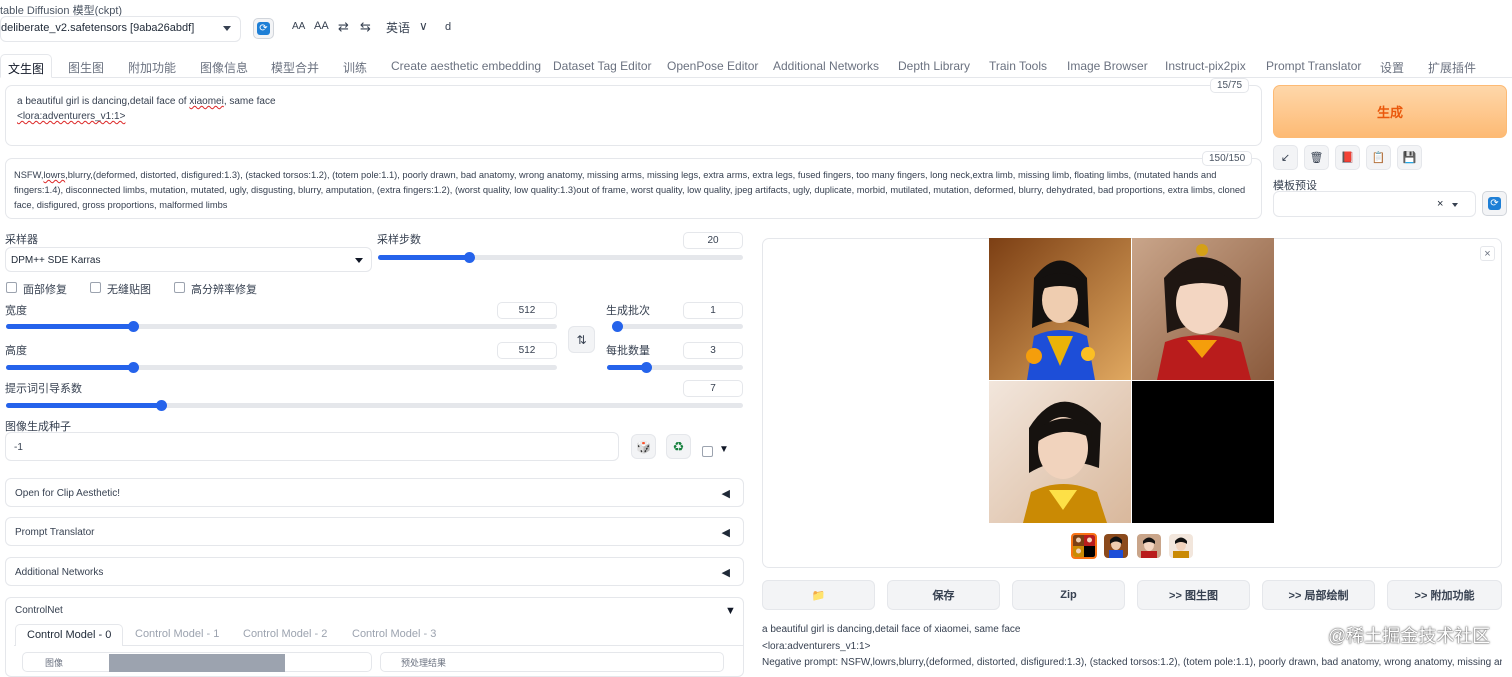 This screenshot has height=677, width=1512. What do you see at coordinates (1494, 203) in the screenshot?
I see `refresh-styles-button: ⟳` at bounding box center [1494, 203].